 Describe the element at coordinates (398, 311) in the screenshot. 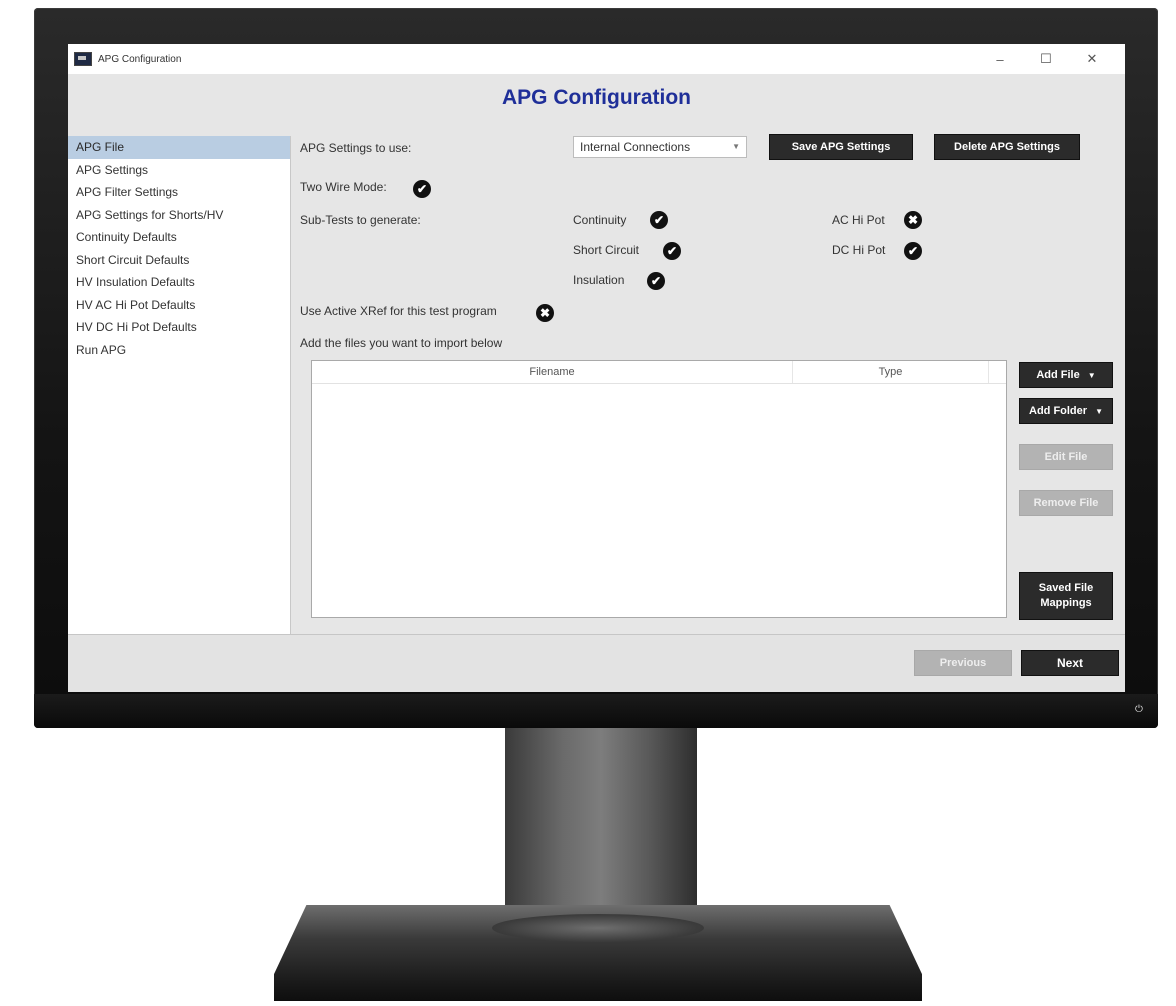

I see `xref-label: Use Active XRef for this test program` at that location.